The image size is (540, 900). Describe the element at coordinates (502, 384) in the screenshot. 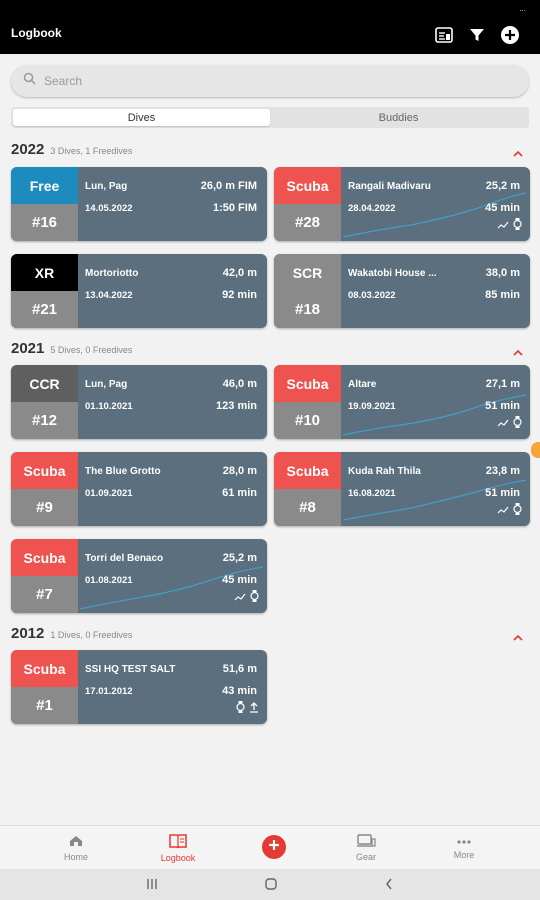

I see `dive-depth: 27,1 m` at that location.